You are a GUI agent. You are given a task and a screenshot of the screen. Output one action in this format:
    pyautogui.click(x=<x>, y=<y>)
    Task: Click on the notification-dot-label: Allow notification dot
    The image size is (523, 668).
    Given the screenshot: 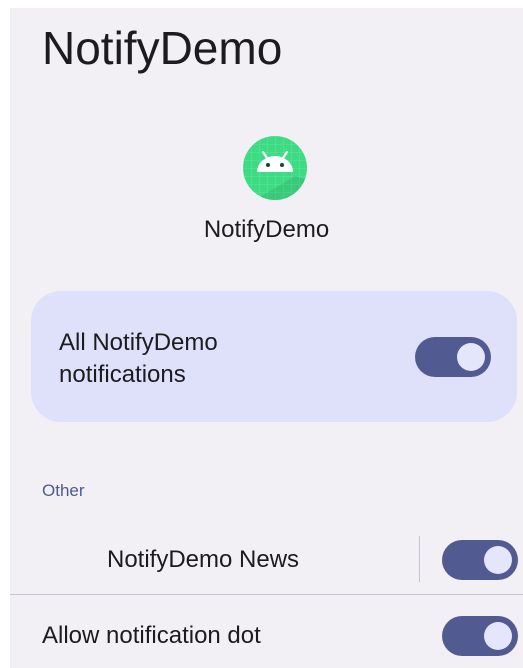 What is the action you would take?
    pyautogui.click(x=151, y=635)
    